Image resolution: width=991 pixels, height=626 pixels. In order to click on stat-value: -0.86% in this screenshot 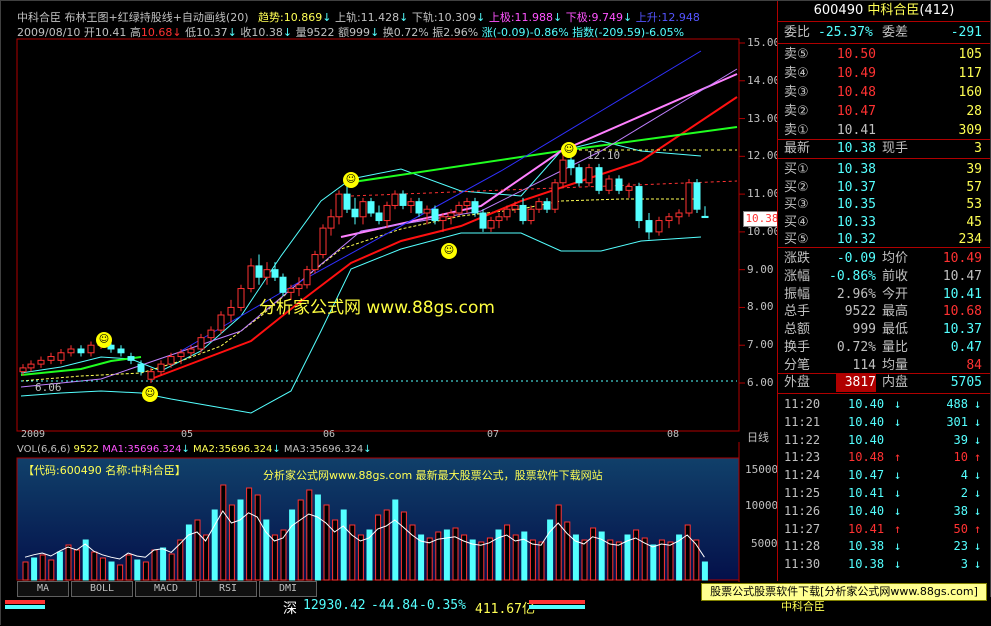, I will do `click(852, 276)`.